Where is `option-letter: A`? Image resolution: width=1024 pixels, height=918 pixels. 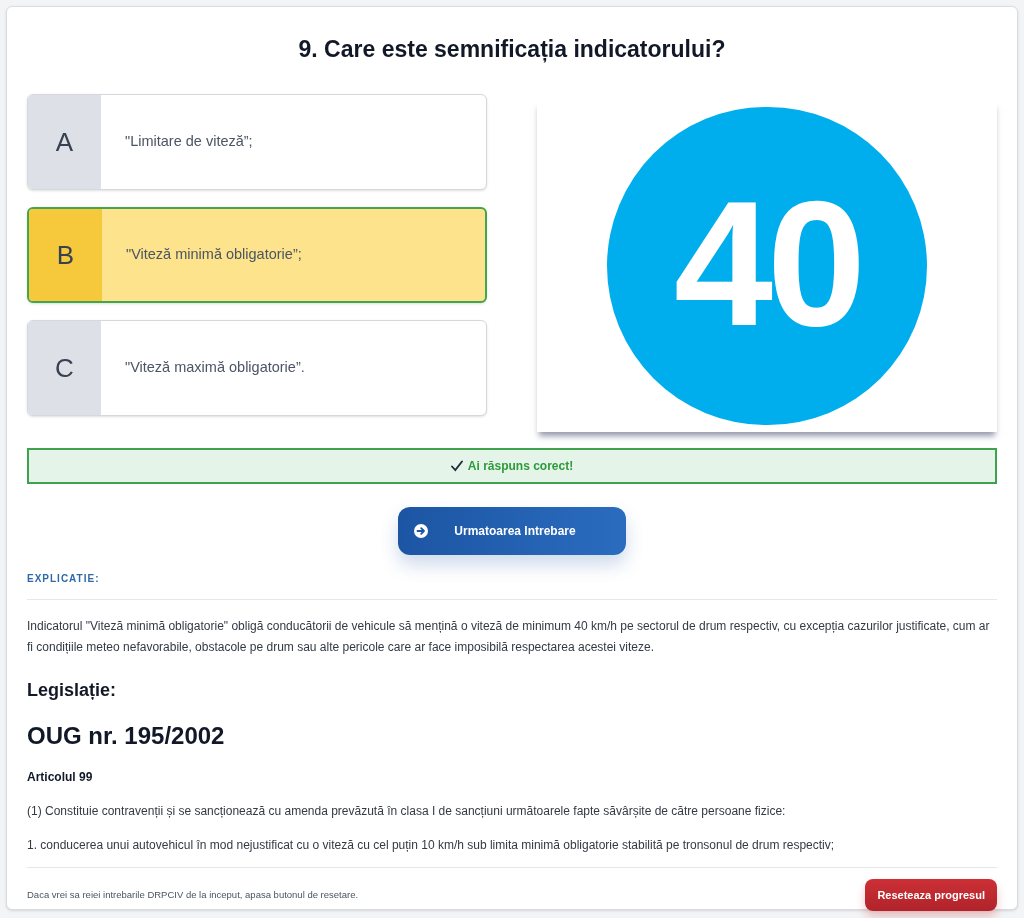 option-letter: A is located at coordinates (64, 142).